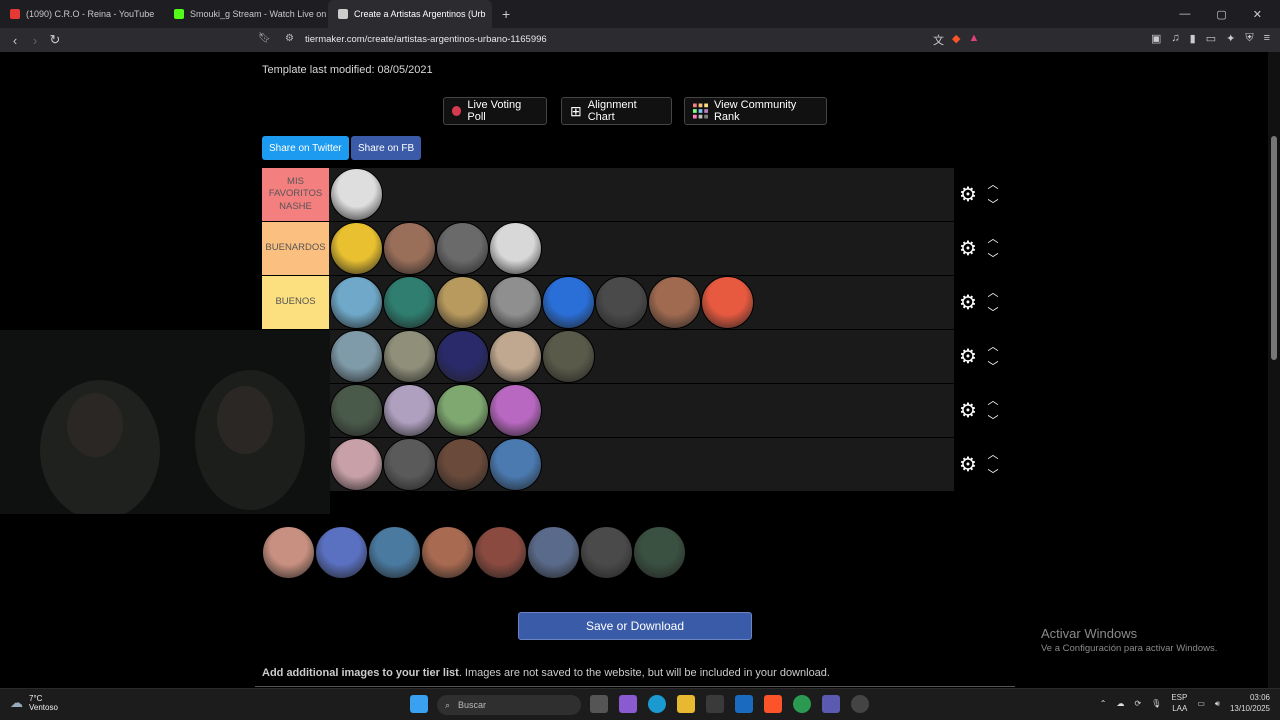  What do you see at coordinates (1175, 38) in the screenshot?
I see `media-icon: ♫` at bounding box center [1175, 38].